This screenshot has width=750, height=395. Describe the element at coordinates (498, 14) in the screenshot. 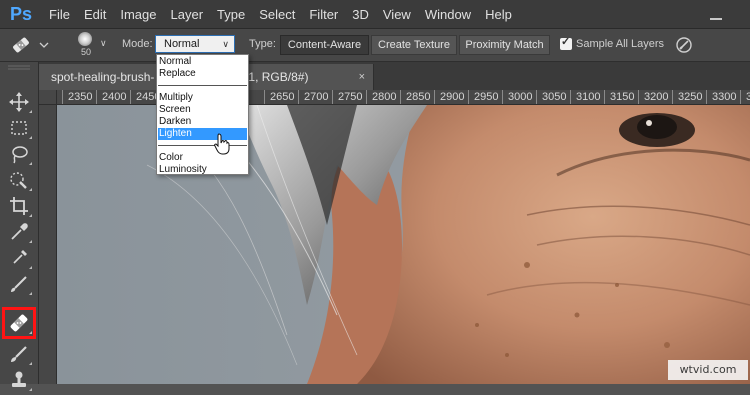

I see `menu-help: Help` at that location.